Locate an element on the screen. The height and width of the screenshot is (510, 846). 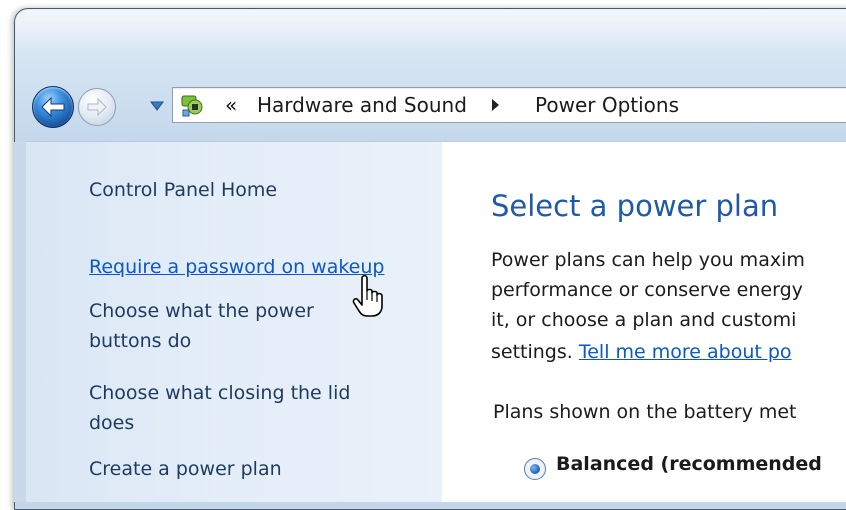
choose-lid-line2: does is located at coordinates (112, 423).